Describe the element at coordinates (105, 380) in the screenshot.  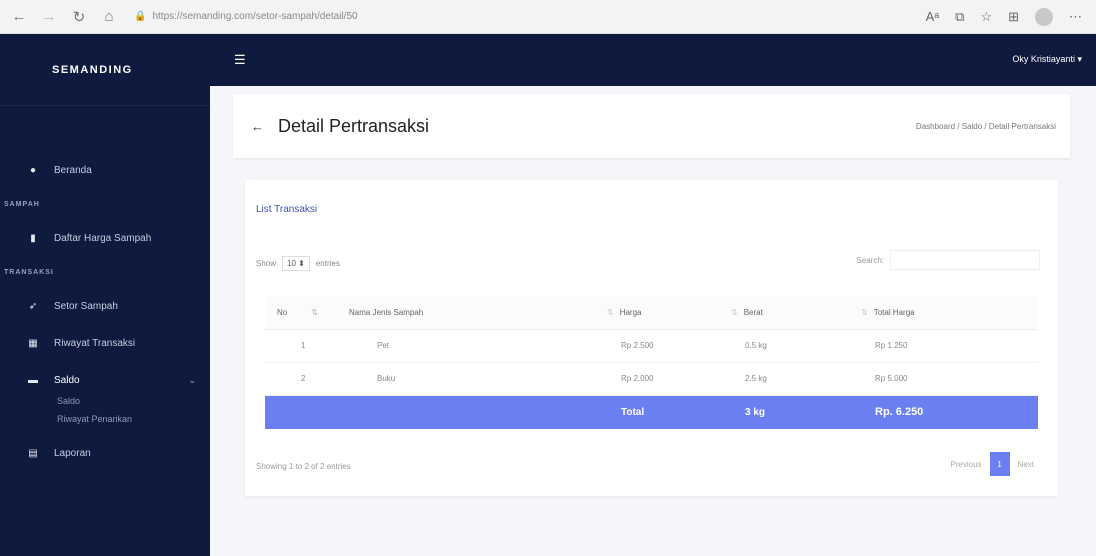
I see `sidebar-item-saldo: ▬ Saldo ⌄` at that location.